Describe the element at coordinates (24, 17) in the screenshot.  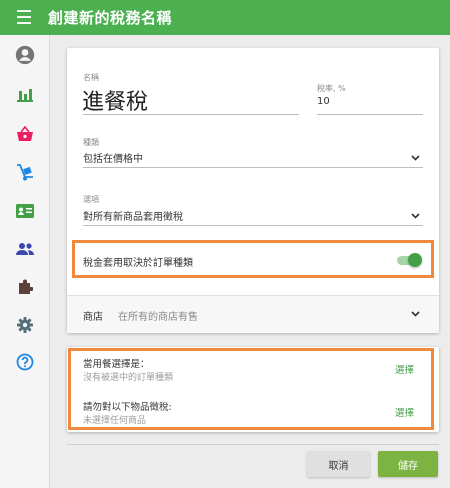
I see `menu-icon: ☰` at that location.